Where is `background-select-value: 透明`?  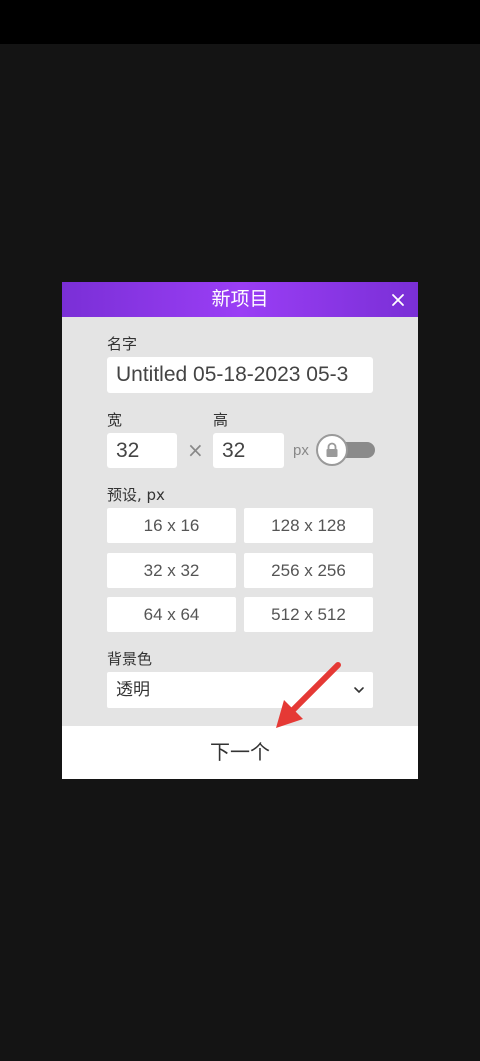
background-select-value: 透明 is located at coordinates (133, 690).